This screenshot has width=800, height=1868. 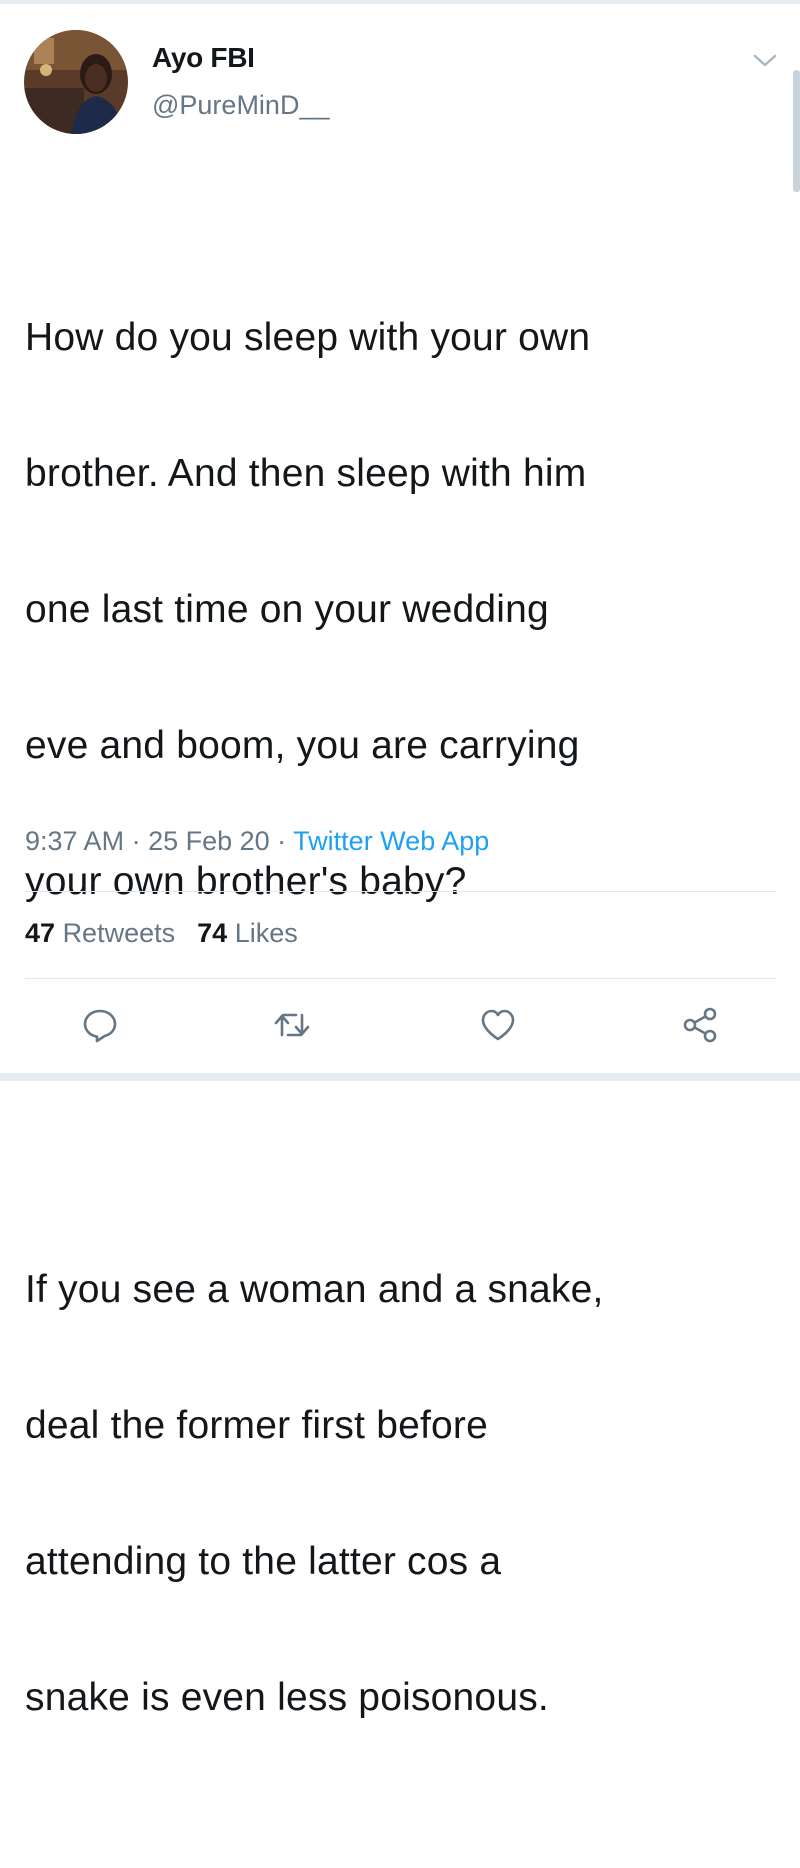 I want to click on chevron-down-icon, so click(x=765, y=60).